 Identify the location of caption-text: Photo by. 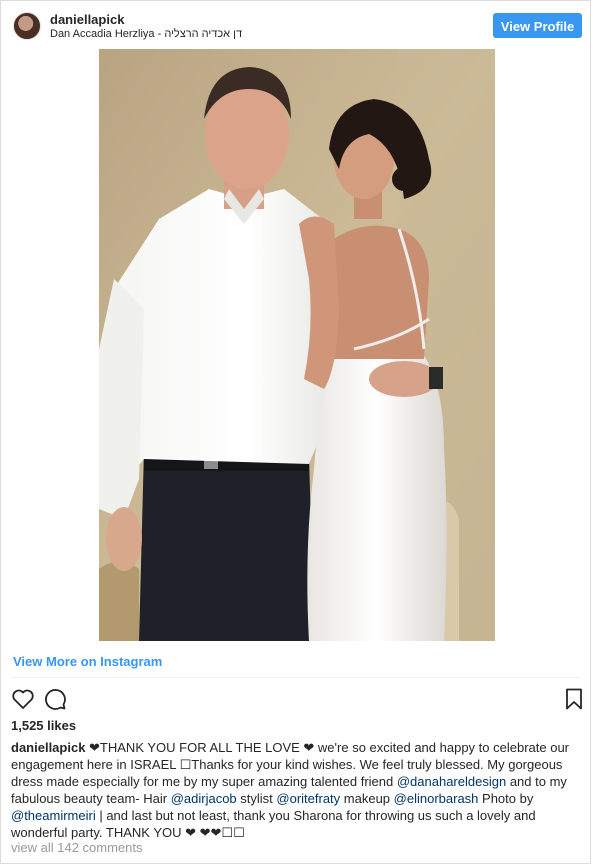
(507, 798).